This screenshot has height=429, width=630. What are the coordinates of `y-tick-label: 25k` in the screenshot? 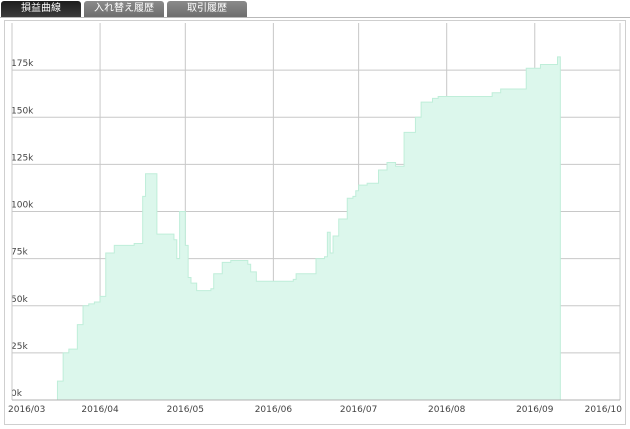 It's located at (19, 347).